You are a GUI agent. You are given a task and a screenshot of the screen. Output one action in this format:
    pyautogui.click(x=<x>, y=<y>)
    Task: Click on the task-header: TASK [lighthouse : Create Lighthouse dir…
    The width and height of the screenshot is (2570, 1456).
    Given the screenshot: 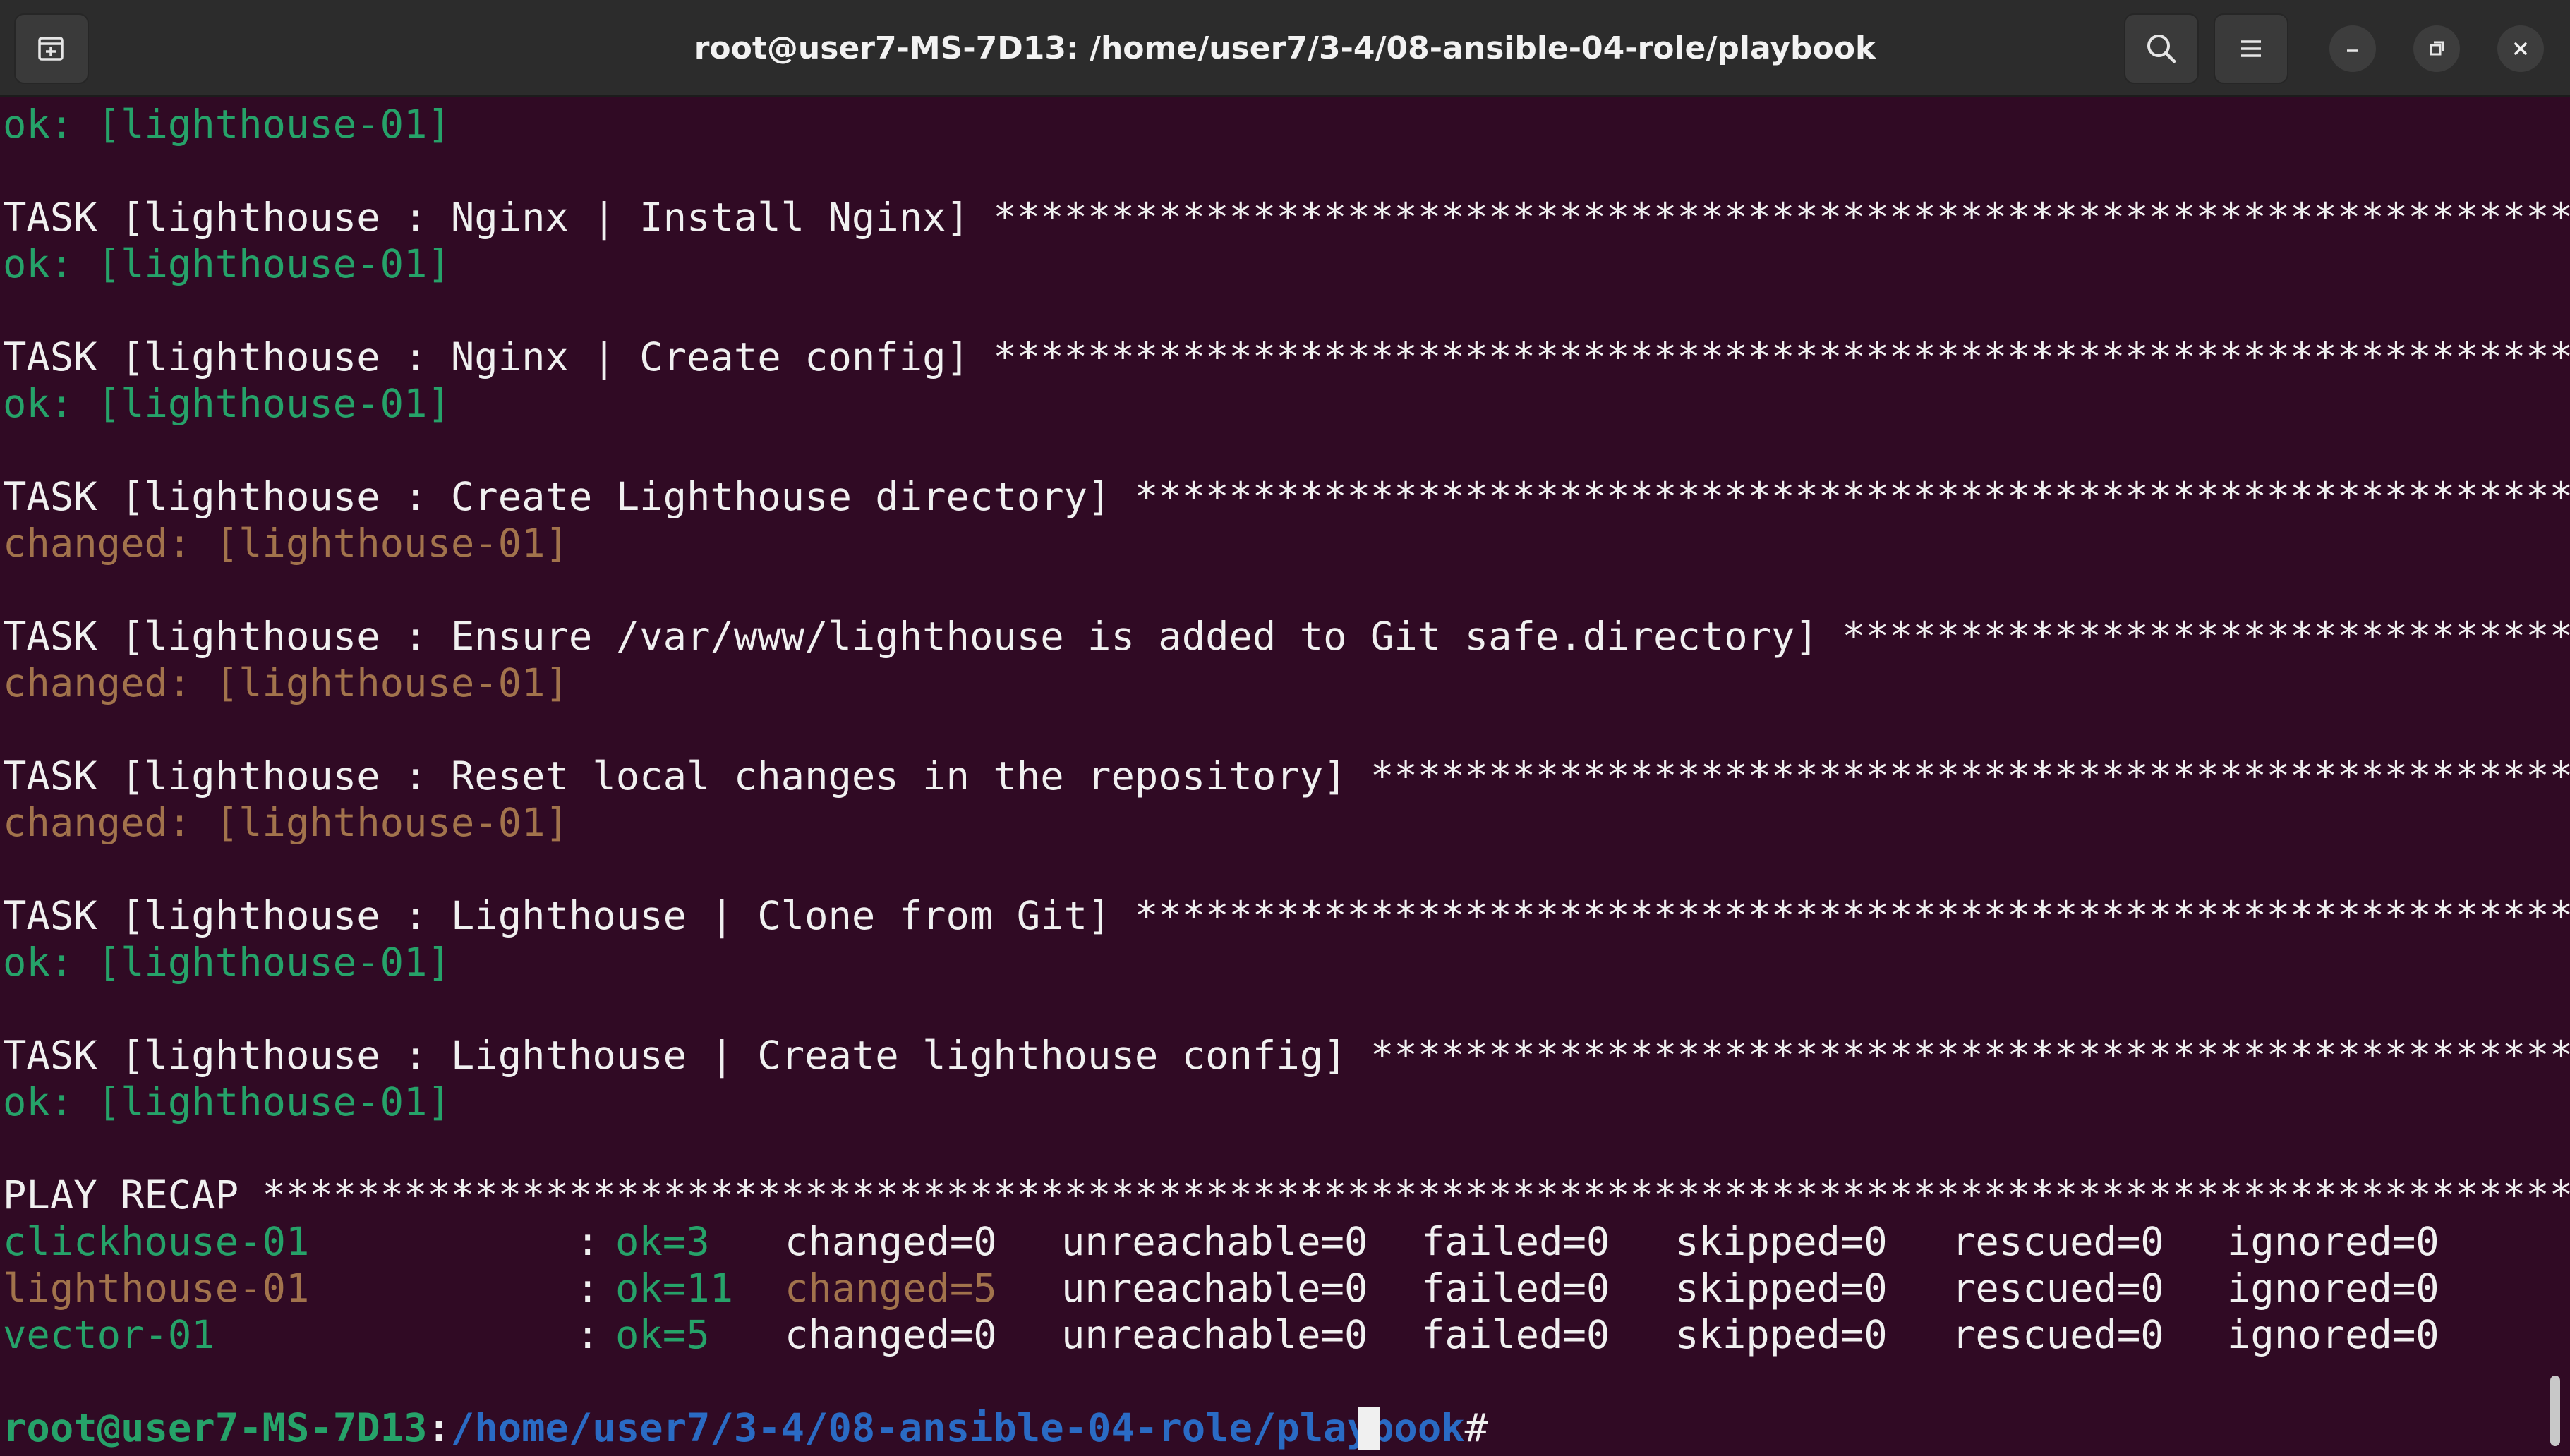 What is the action you would take?
    pyautogui.click(x=1286, y=497)
    